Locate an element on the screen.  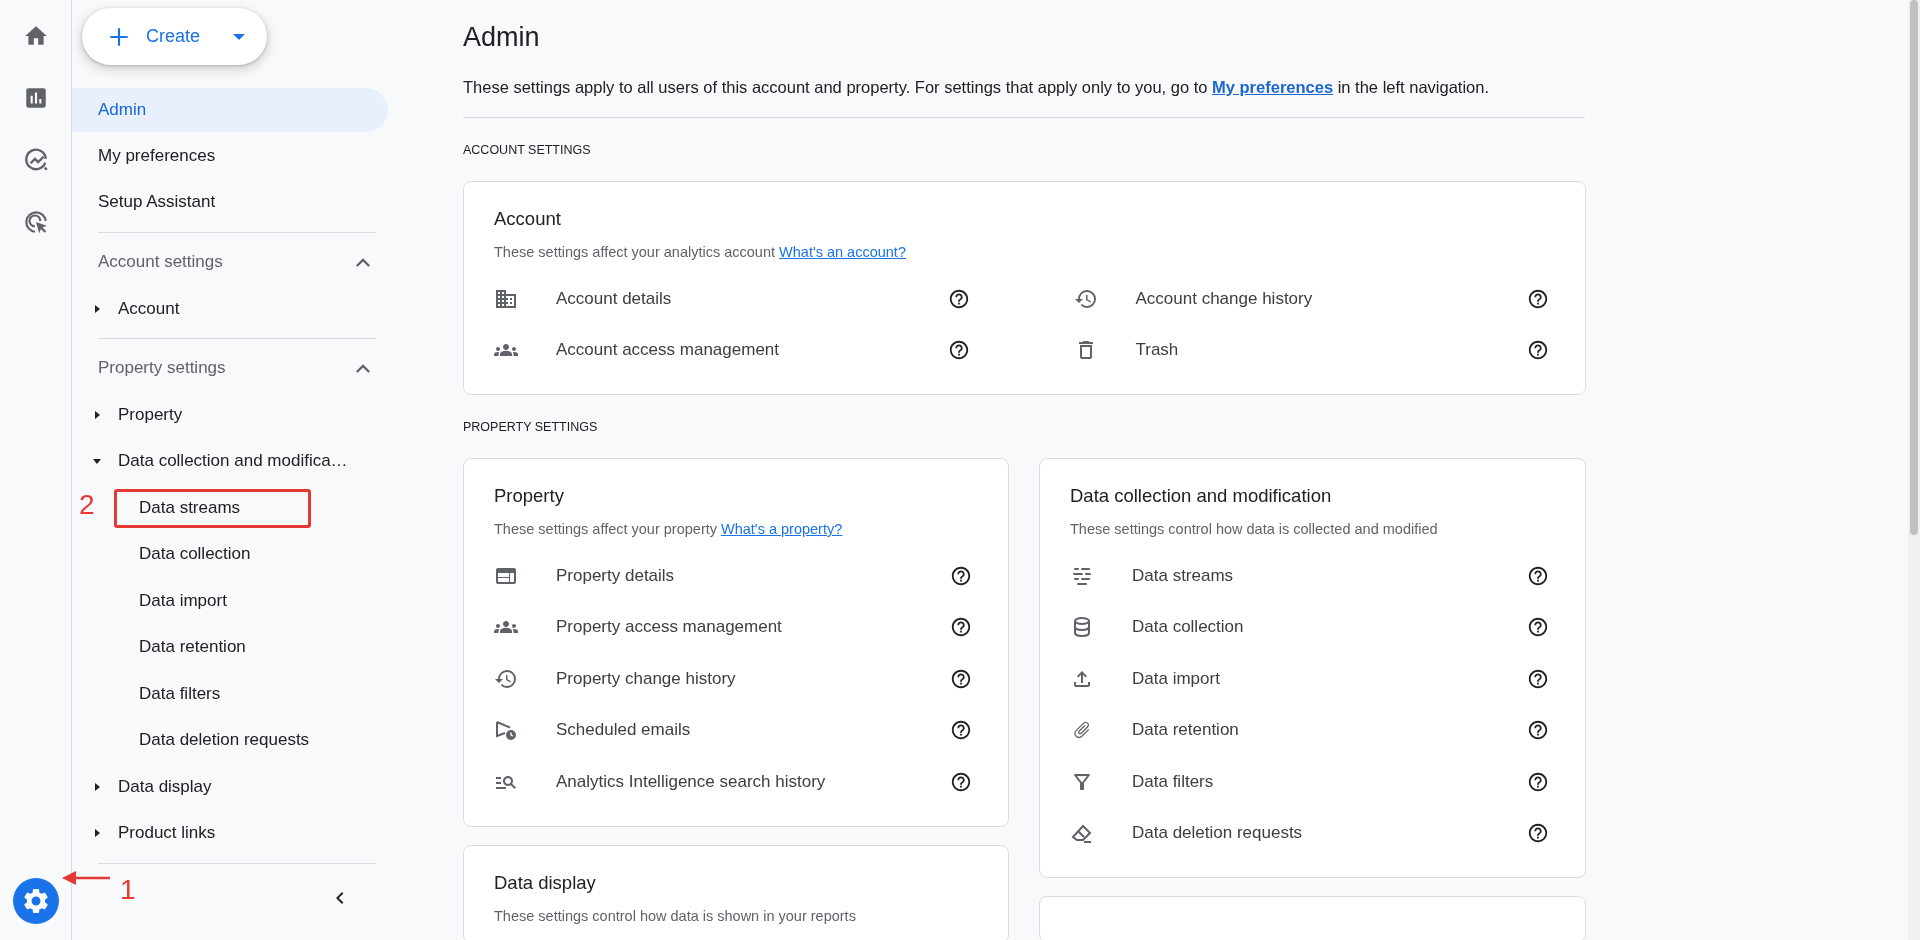
settings-link: Account change history is located at coordinates (1331, 298).